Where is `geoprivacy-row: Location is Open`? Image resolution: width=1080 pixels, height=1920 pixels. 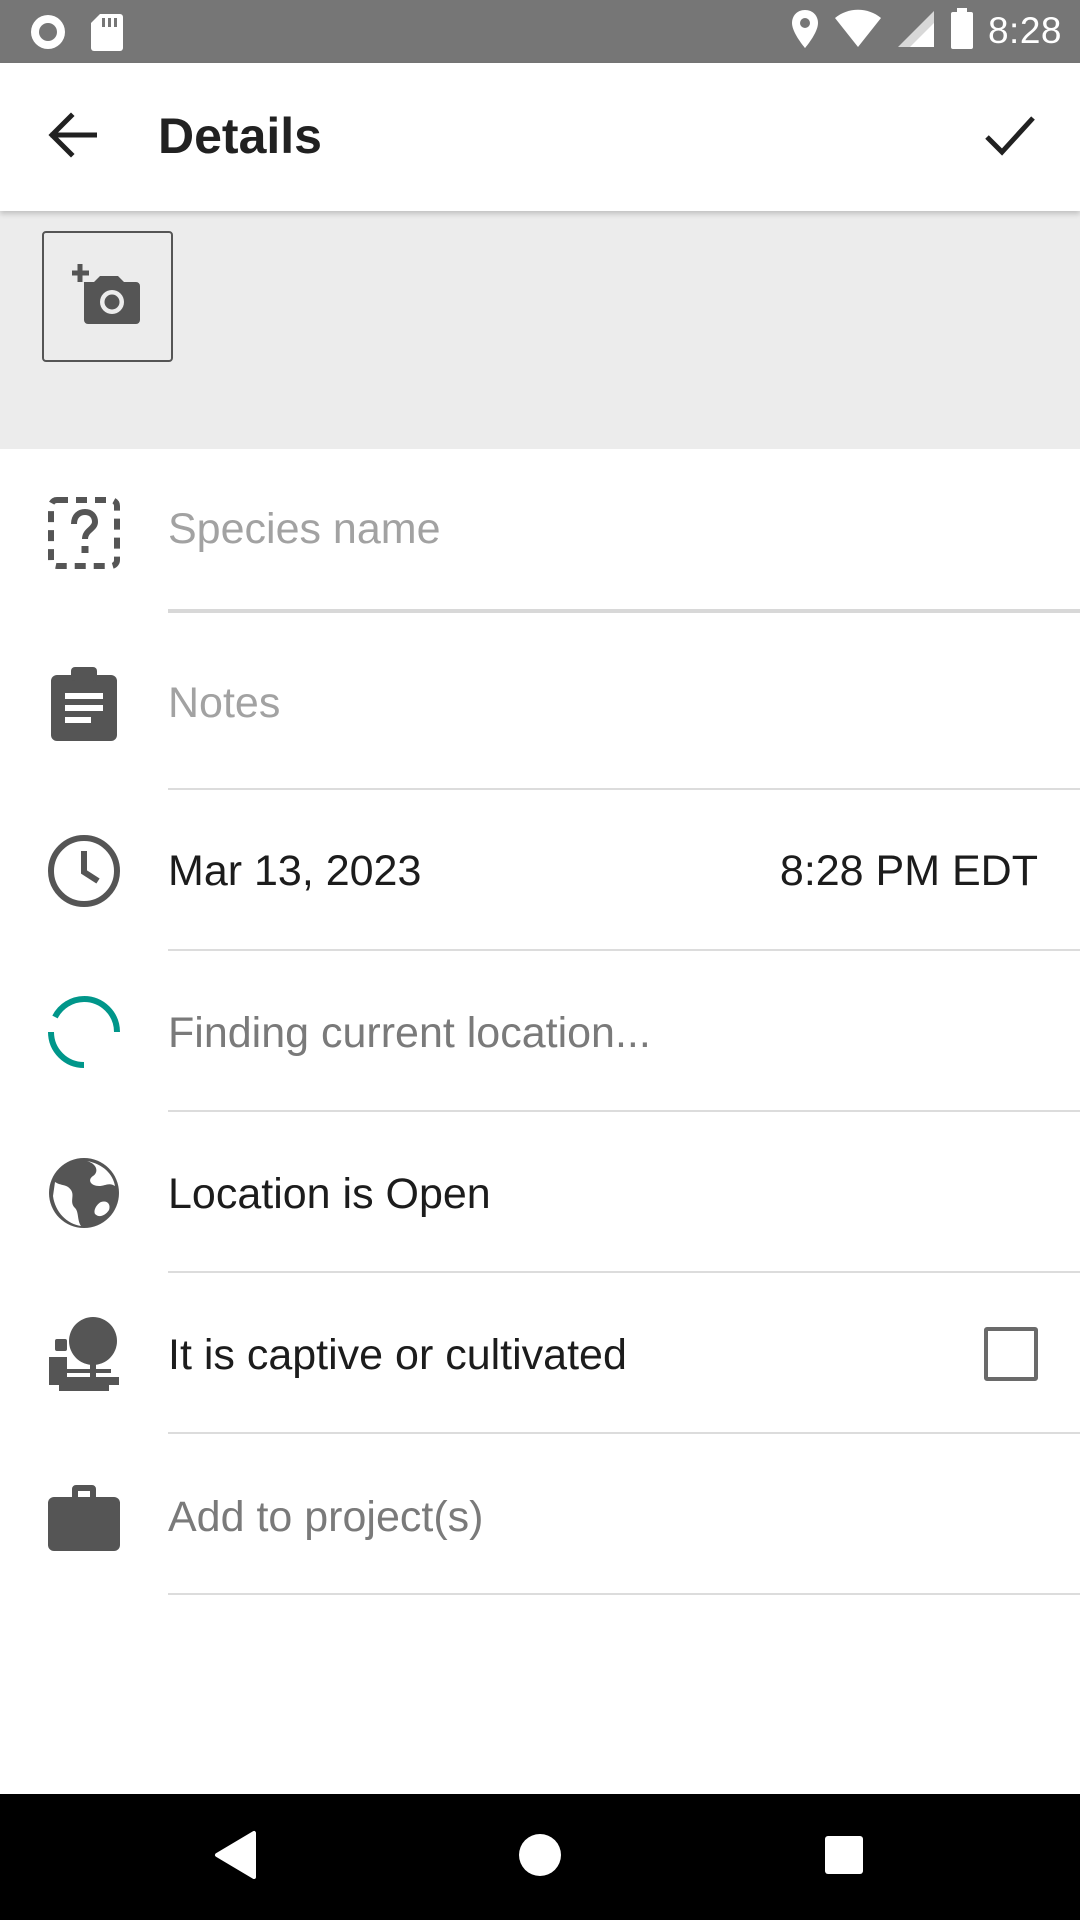
geoprivacy-row: Location is Open is located at coordinates (540, 1193).